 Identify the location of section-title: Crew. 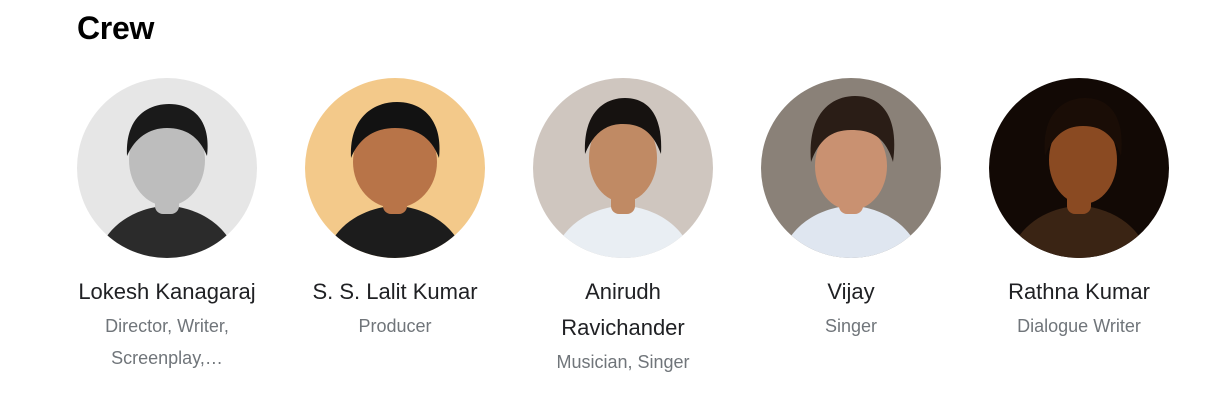
(116, 28).